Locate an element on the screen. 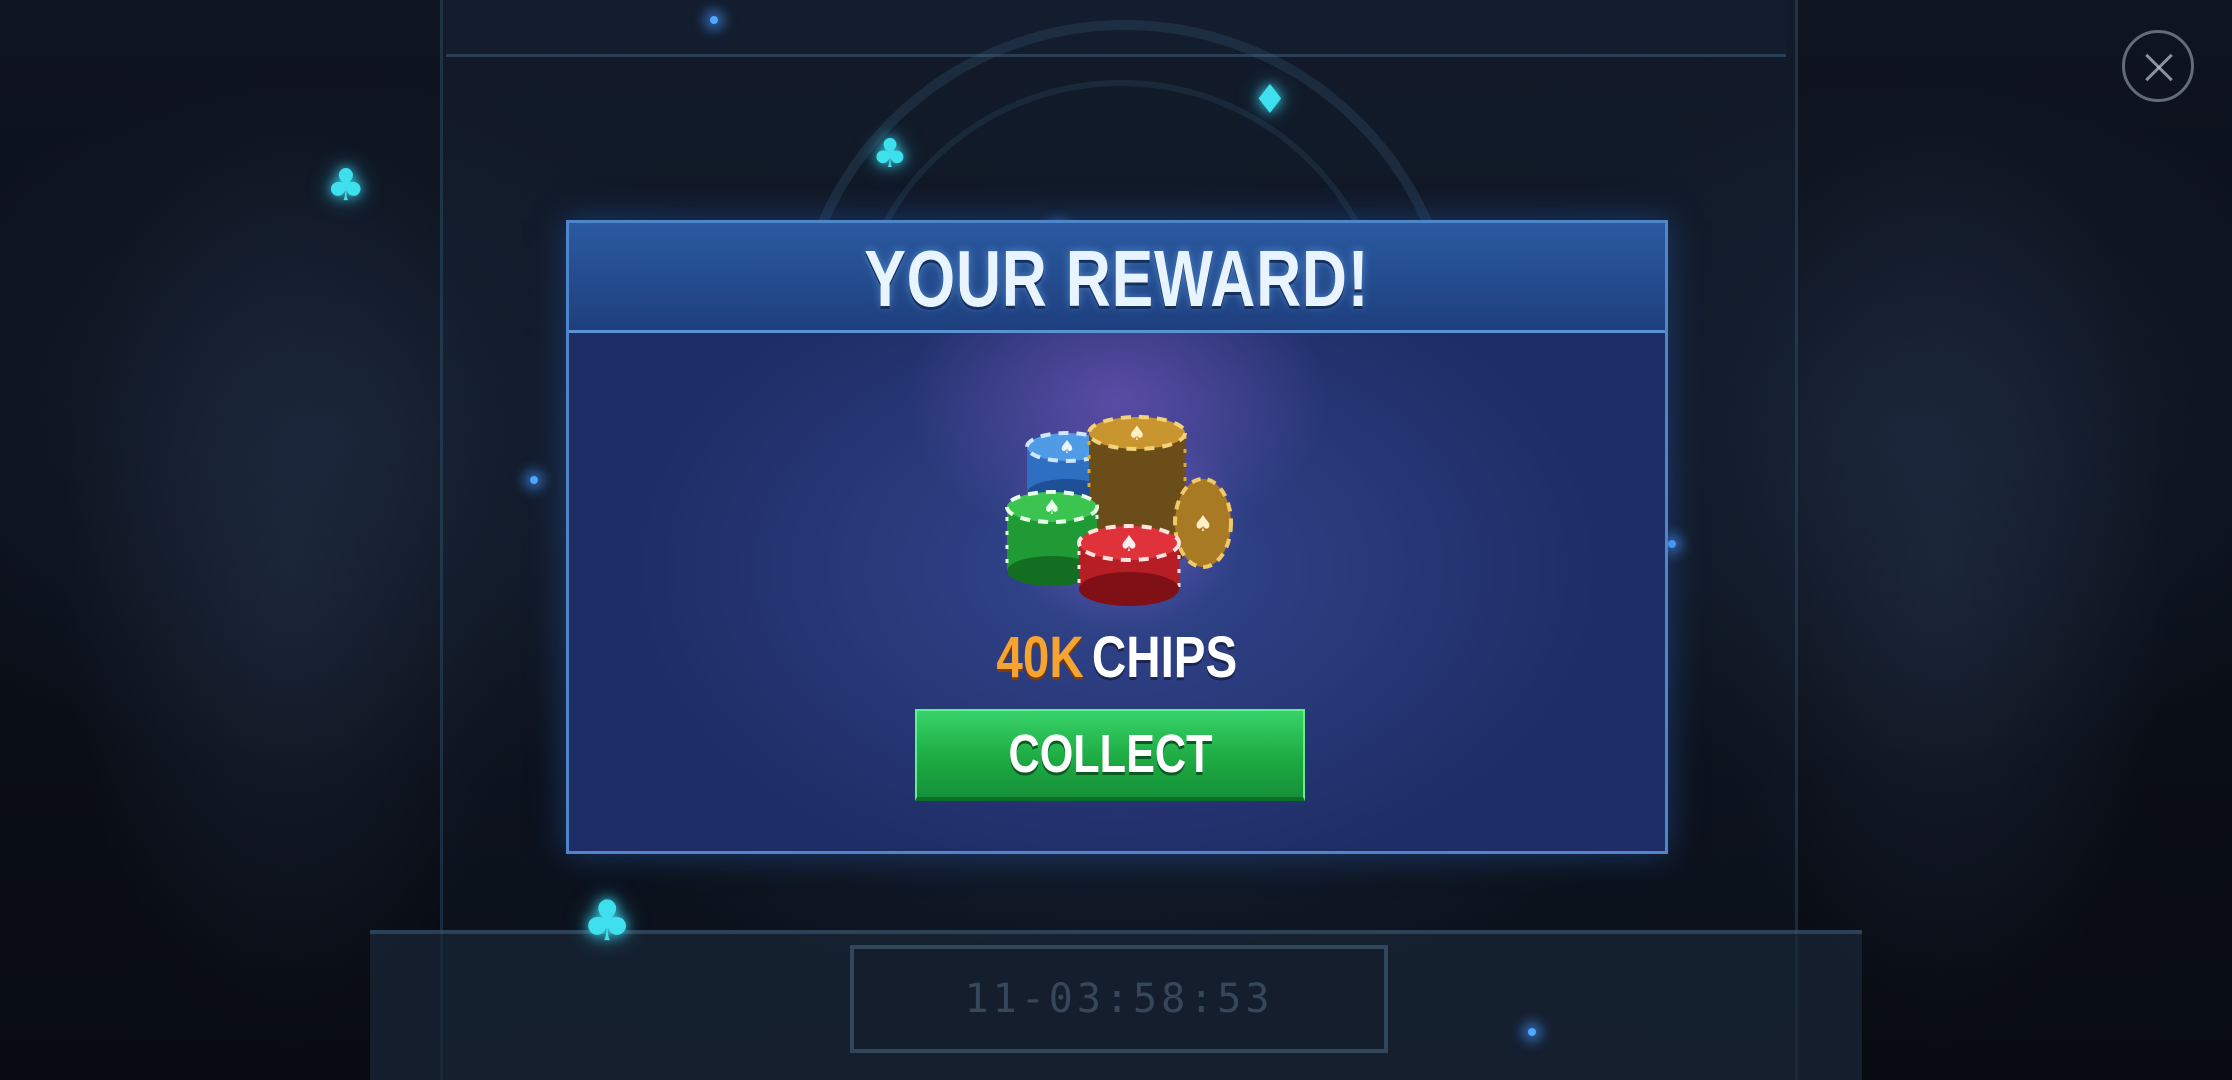 The height and width of the screenshot is (1080, 2232). background-timer-plate: 11-03:58:53 is located at coordinates (1119, 999).